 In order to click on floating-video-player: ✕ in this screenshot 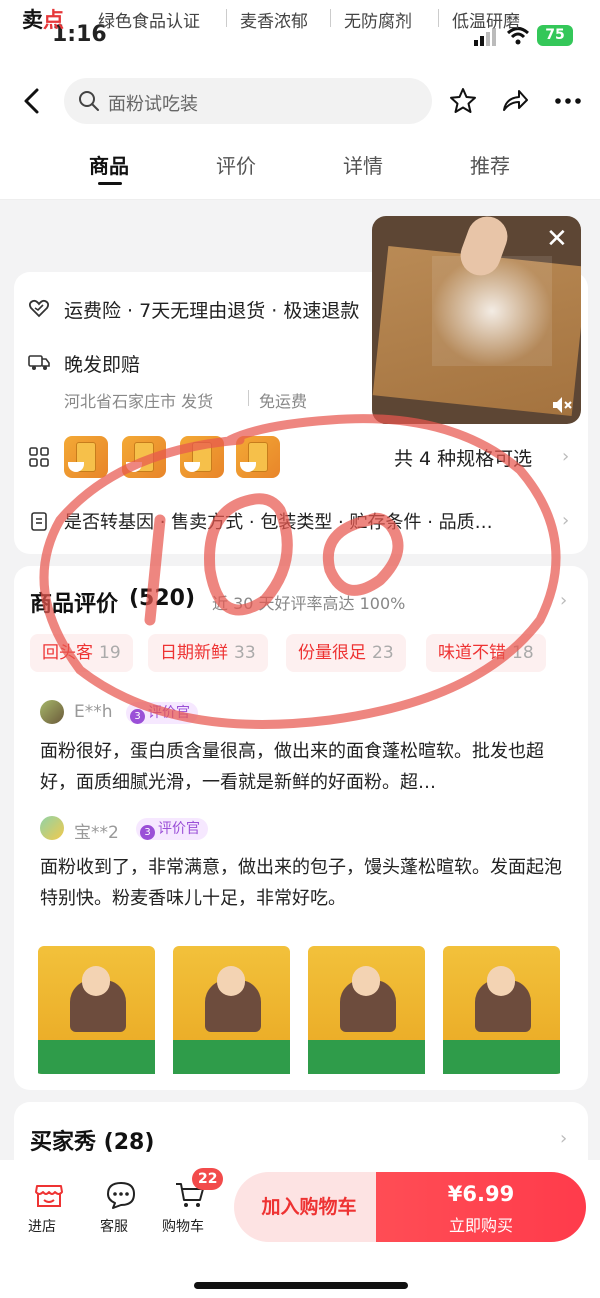, I will do `click(476, 320)`.